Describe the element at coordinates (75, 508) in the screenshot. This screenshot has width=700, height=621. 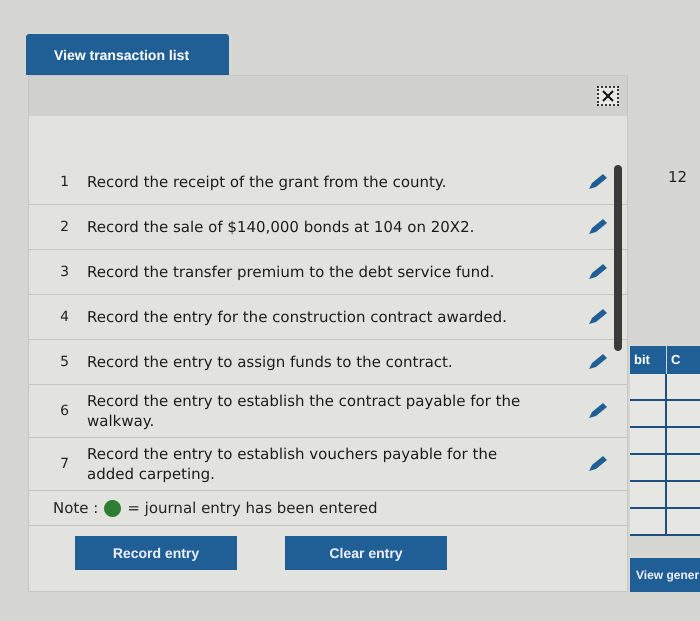
I see `note-label: Note :` at that location.